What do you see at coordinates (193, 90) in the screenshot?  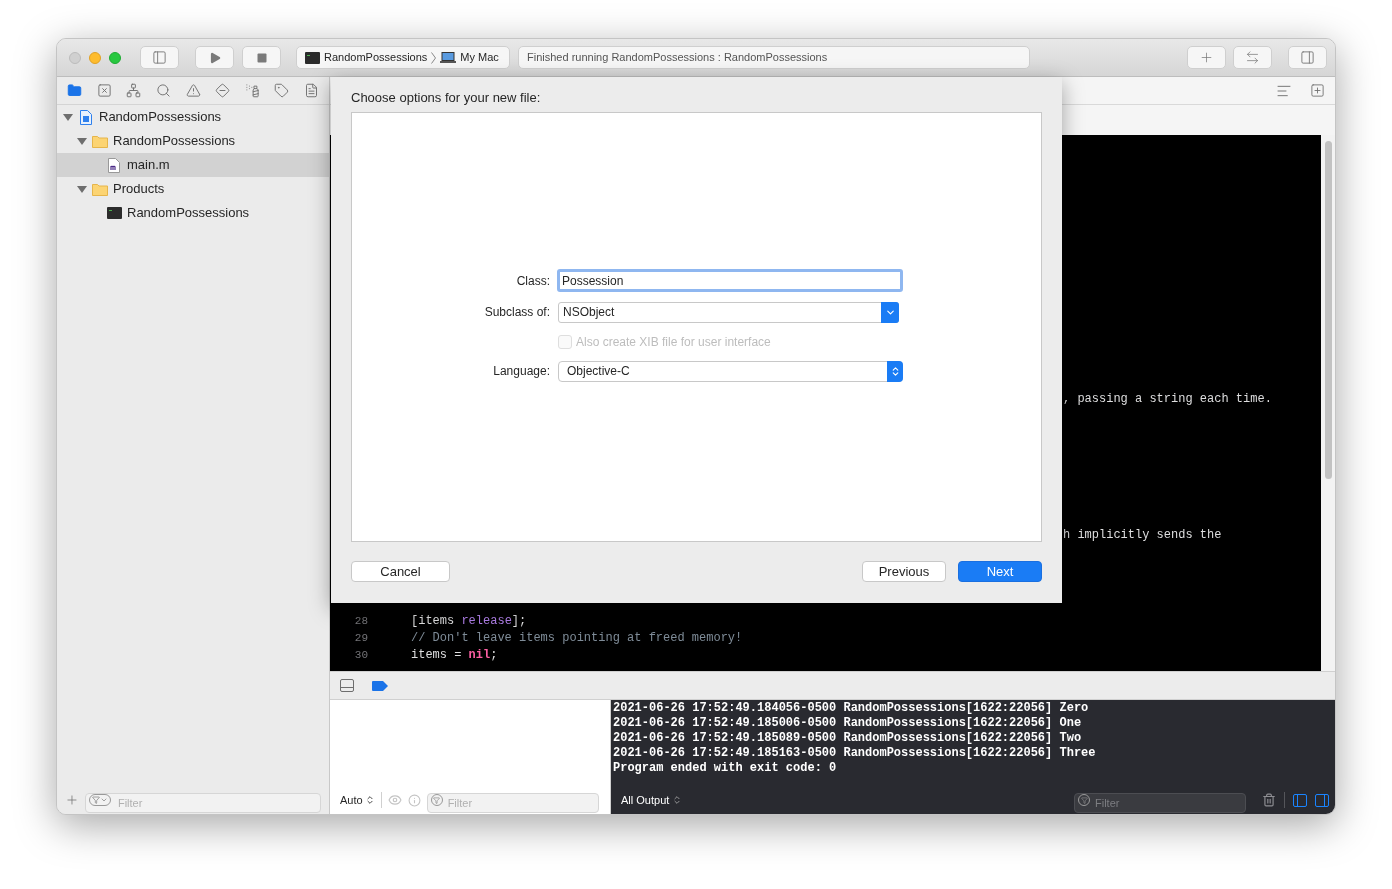 I see `warning-icon` at bounding box center [193, 90].